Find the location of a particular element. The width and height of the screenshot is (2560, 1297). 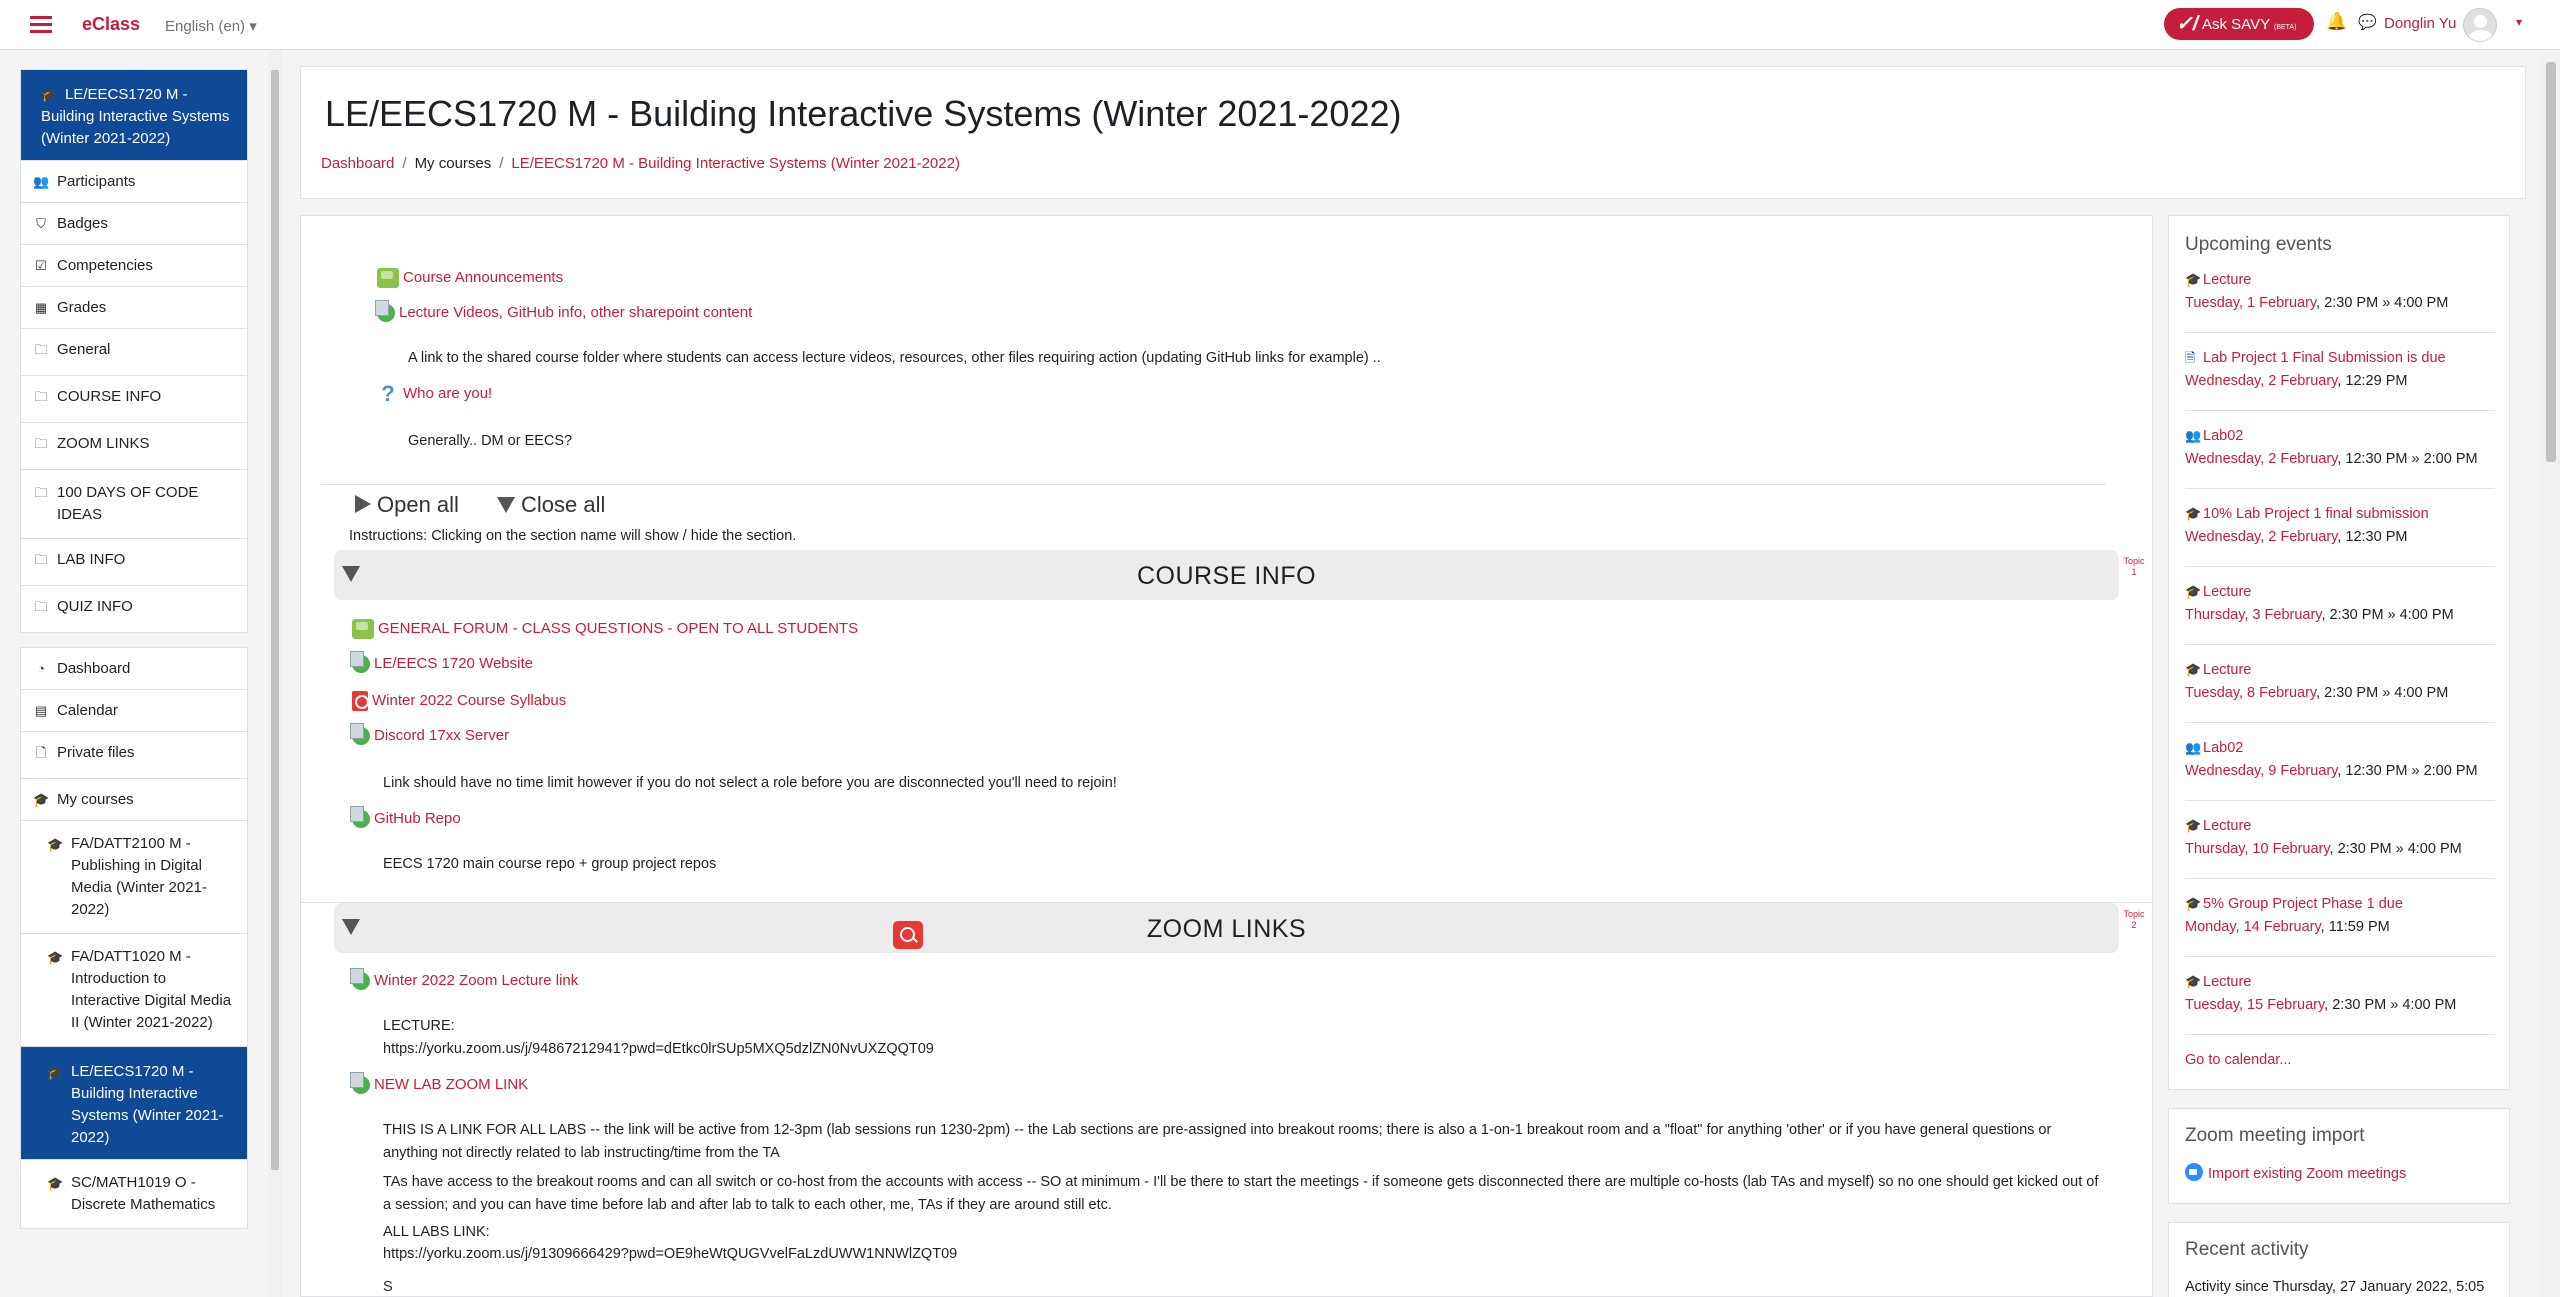

drawer-item-quiz-info: 🗀 QUIZ INFO is located at coordinates (134, 609).